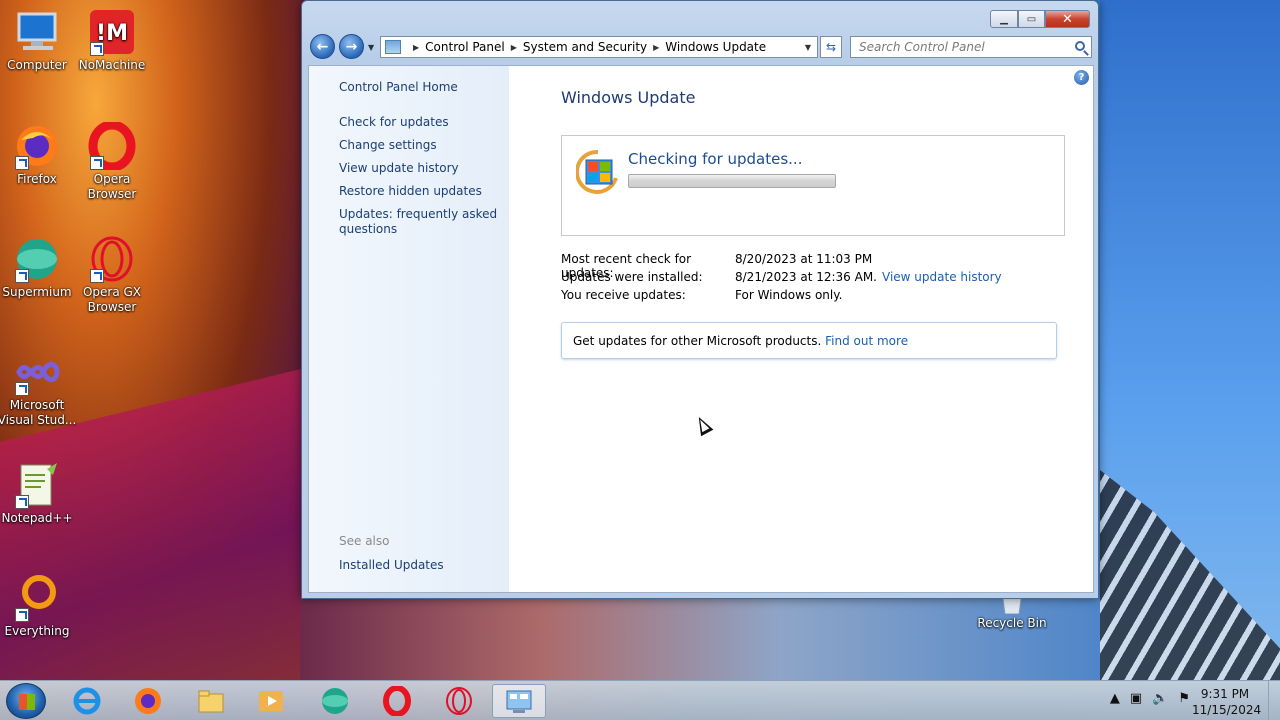 Image resolution: width=1280 pixels, height=720 pixels. What do you see at coordinates (37, 292) in the screenshot?
I see `desktop-icon-label: Supermium` at bounding box center [37, 292].